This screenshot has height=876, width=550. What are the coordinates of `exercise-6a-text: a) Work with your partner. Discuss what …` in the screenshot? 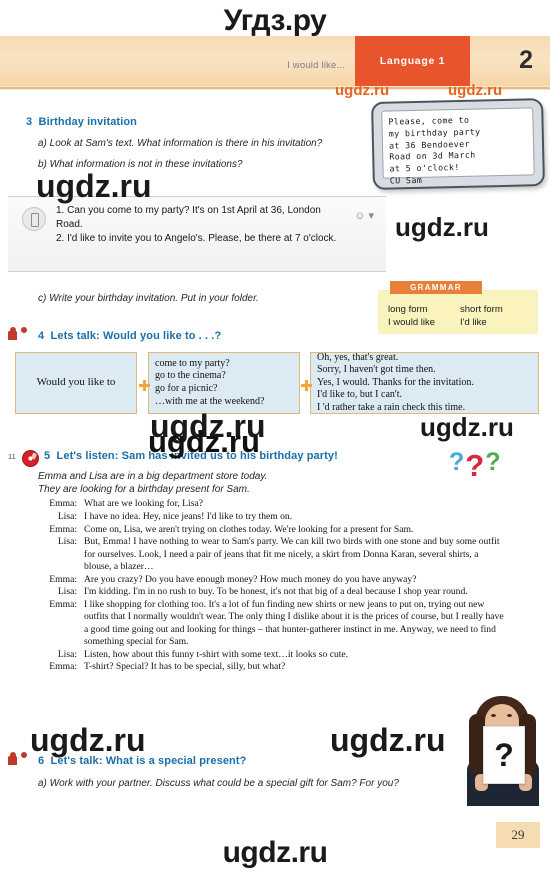 It's located at (218, 783).